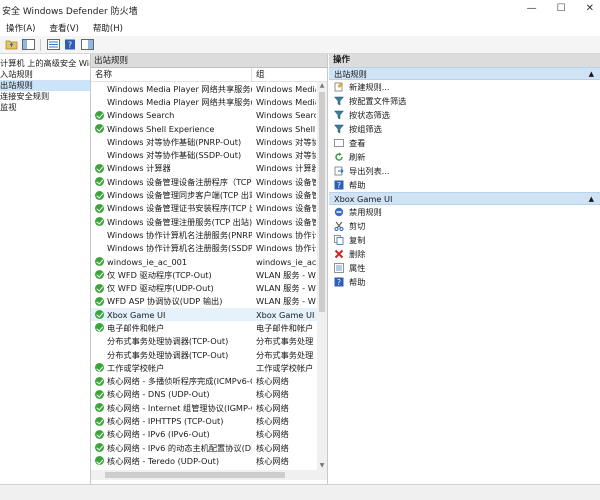 The height and width of the screenshot is (500, 600). I want to click on rule-row: 核心网络 - DNS (UDP-Out) 核心网络, so click(209, 394).